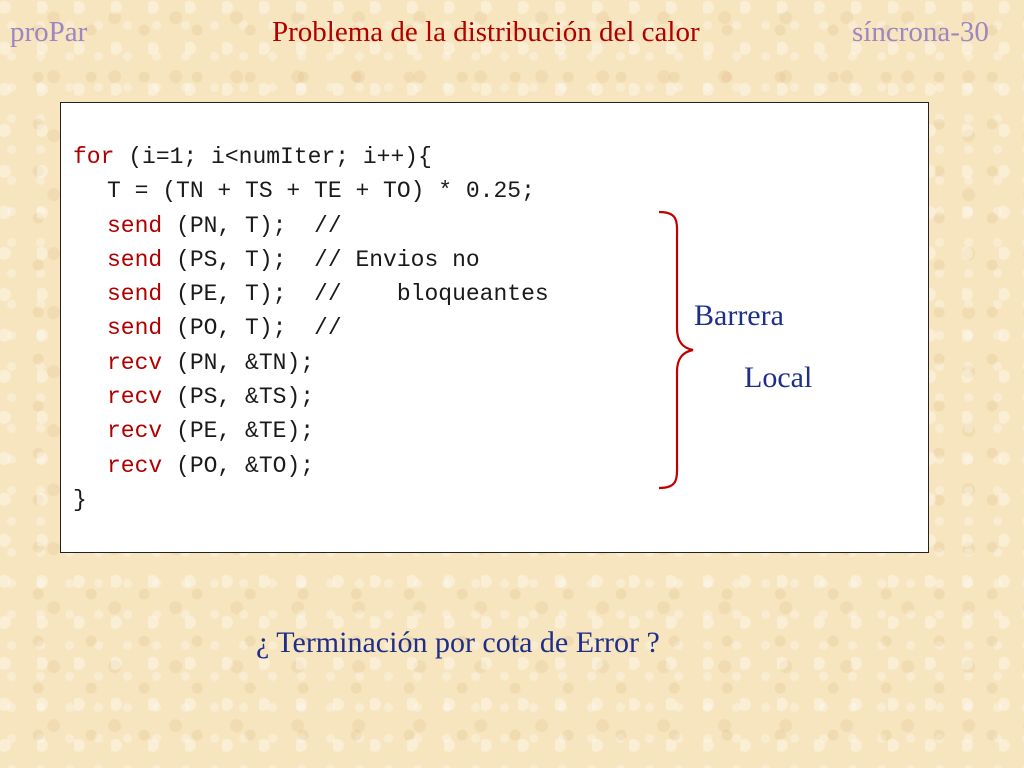  I want to click on code-line: recv (PS, &TS);, so click(311, 397).